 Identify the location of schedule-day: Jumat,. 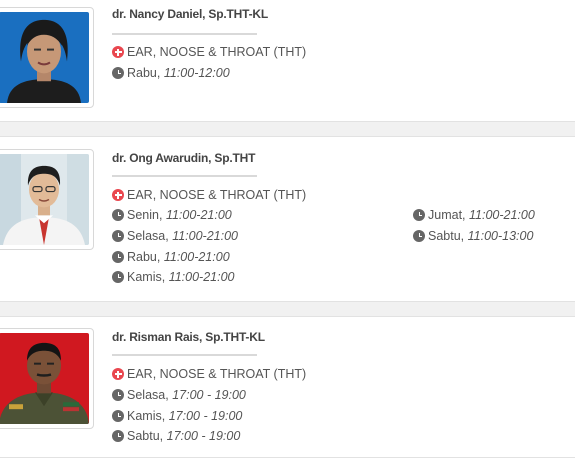
(447, 215).